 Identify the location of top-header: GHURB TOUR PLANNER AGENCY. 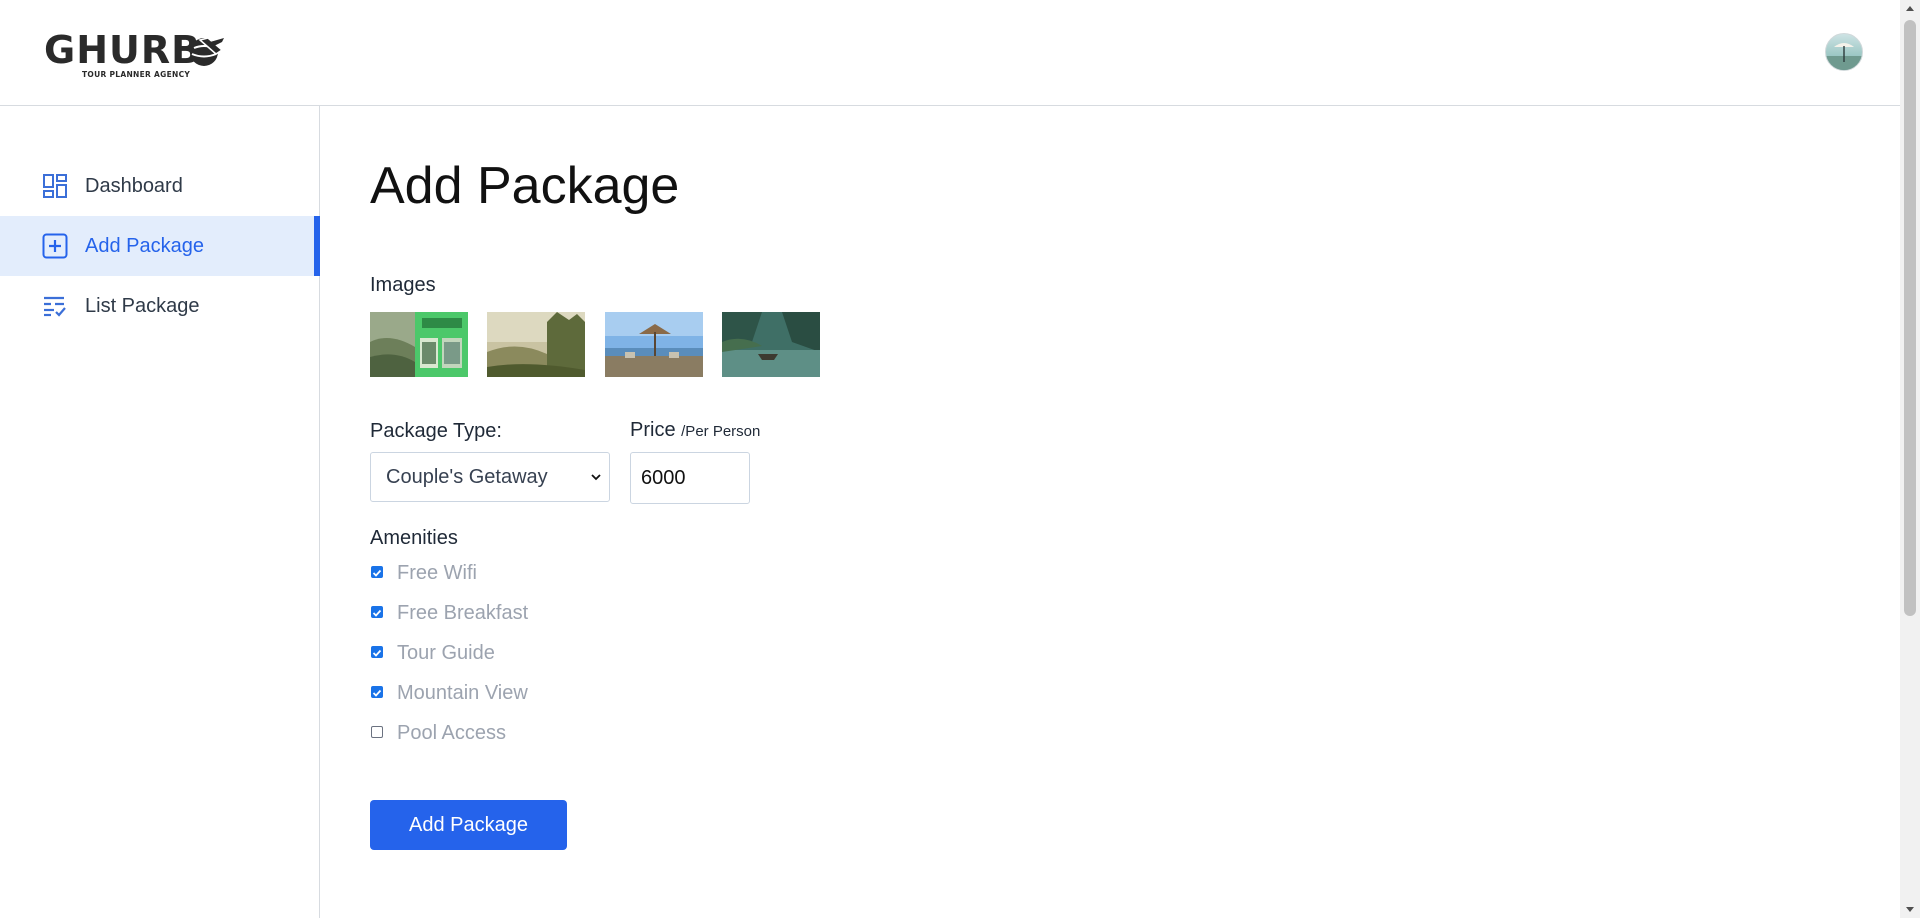
(950, 53).